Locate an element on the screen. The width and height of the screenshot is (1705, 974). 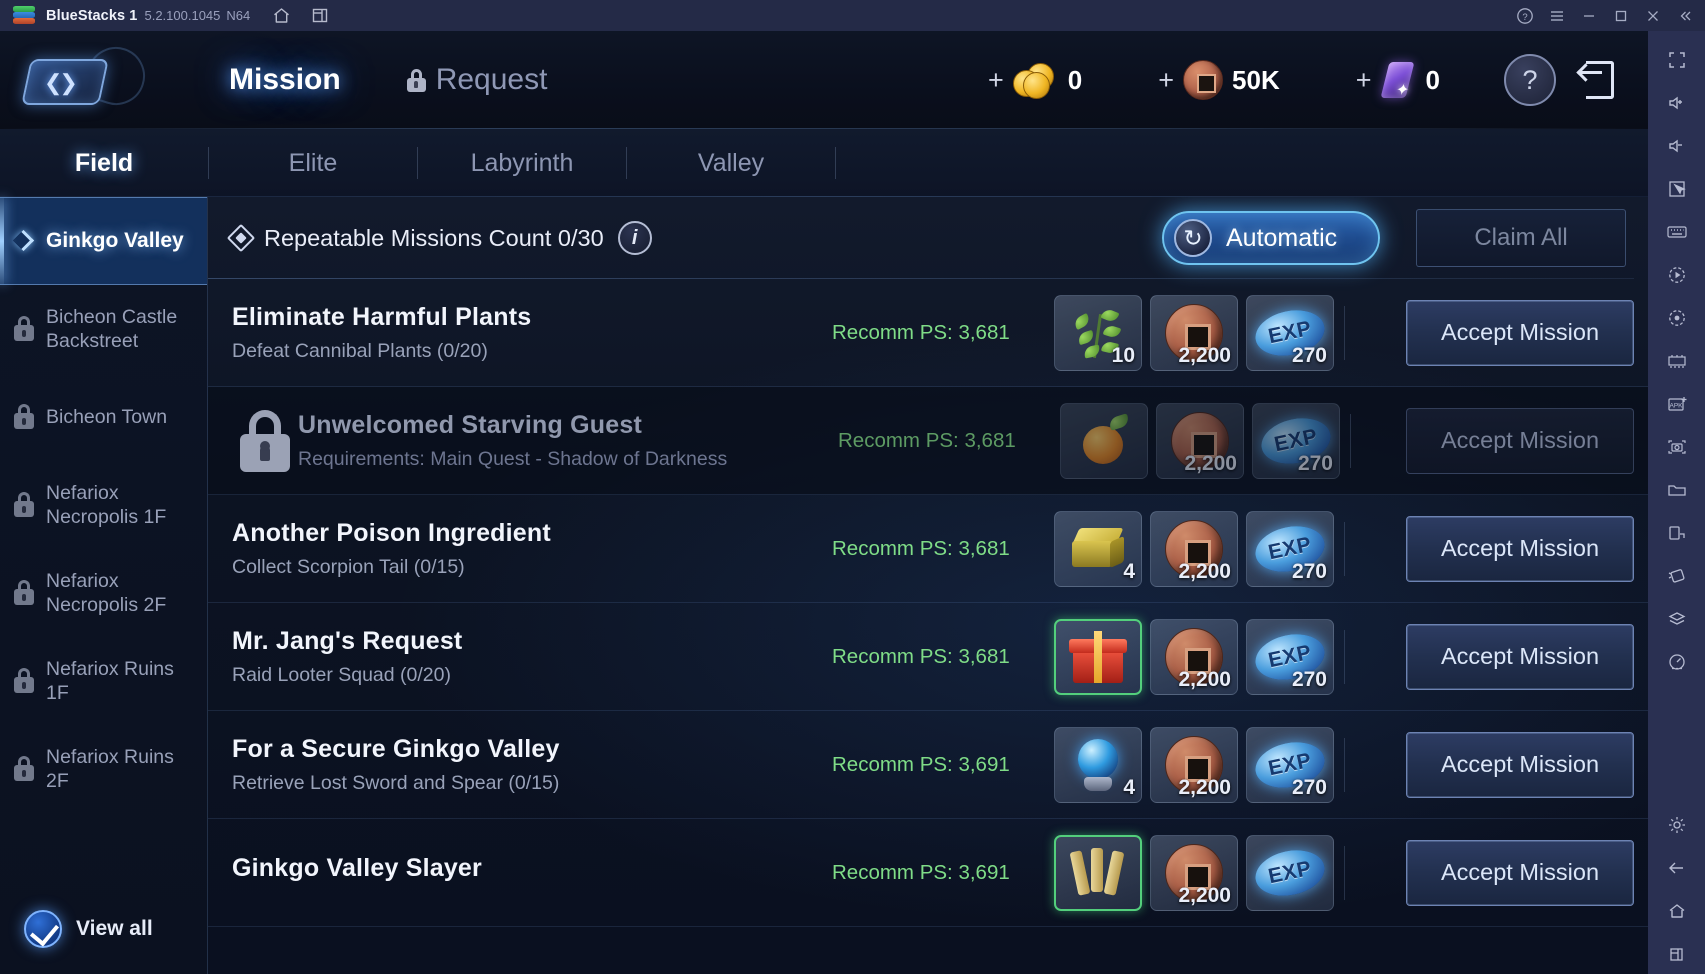
mission-rewards: 2,200 EXP 270 is located at coordinates (1194, 656).